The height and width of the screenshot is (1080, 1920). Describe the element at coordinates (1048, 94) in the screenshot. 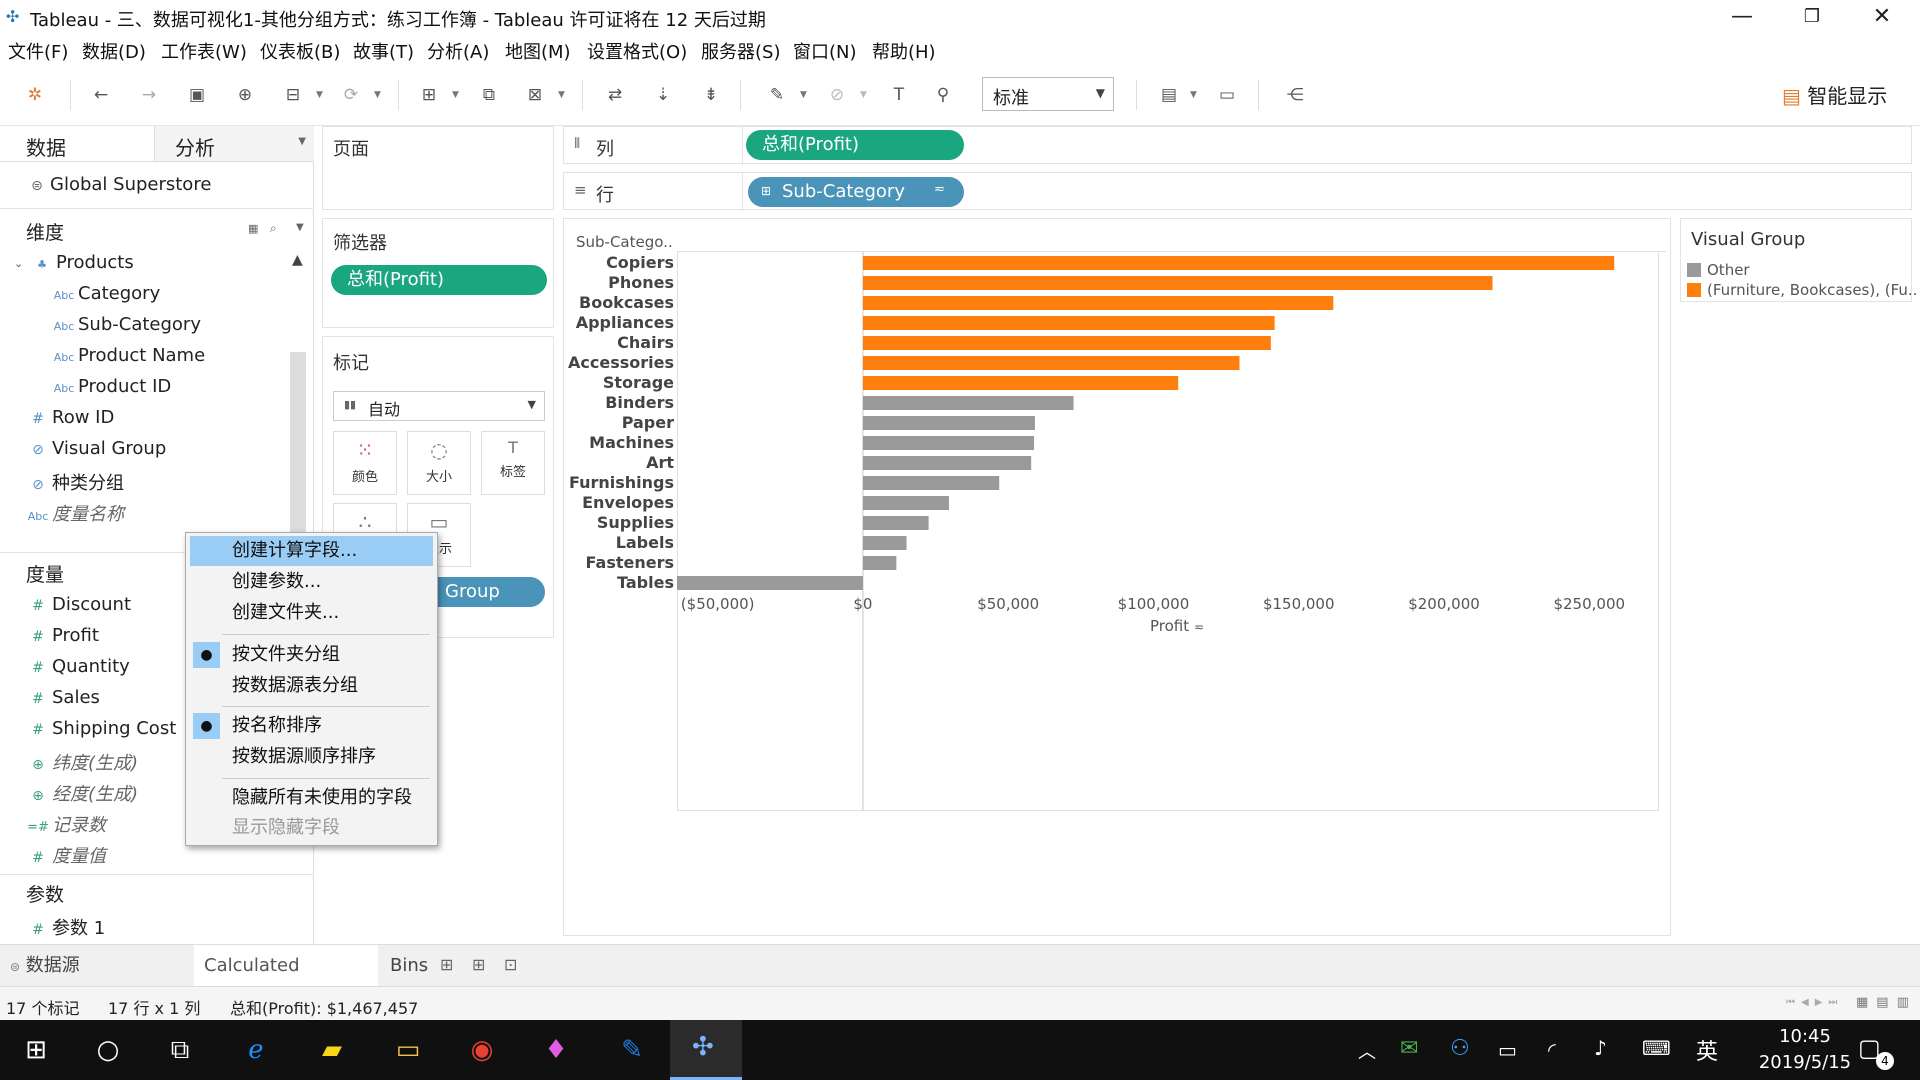

I see `fit-select: 标准 ▼` at that location.